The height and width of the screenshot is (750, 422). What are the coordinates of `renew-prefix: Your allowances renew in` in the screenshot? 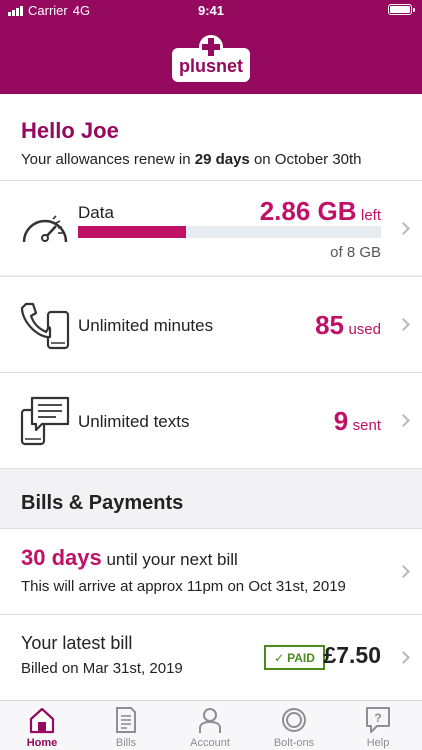 It's located at (106, 159).